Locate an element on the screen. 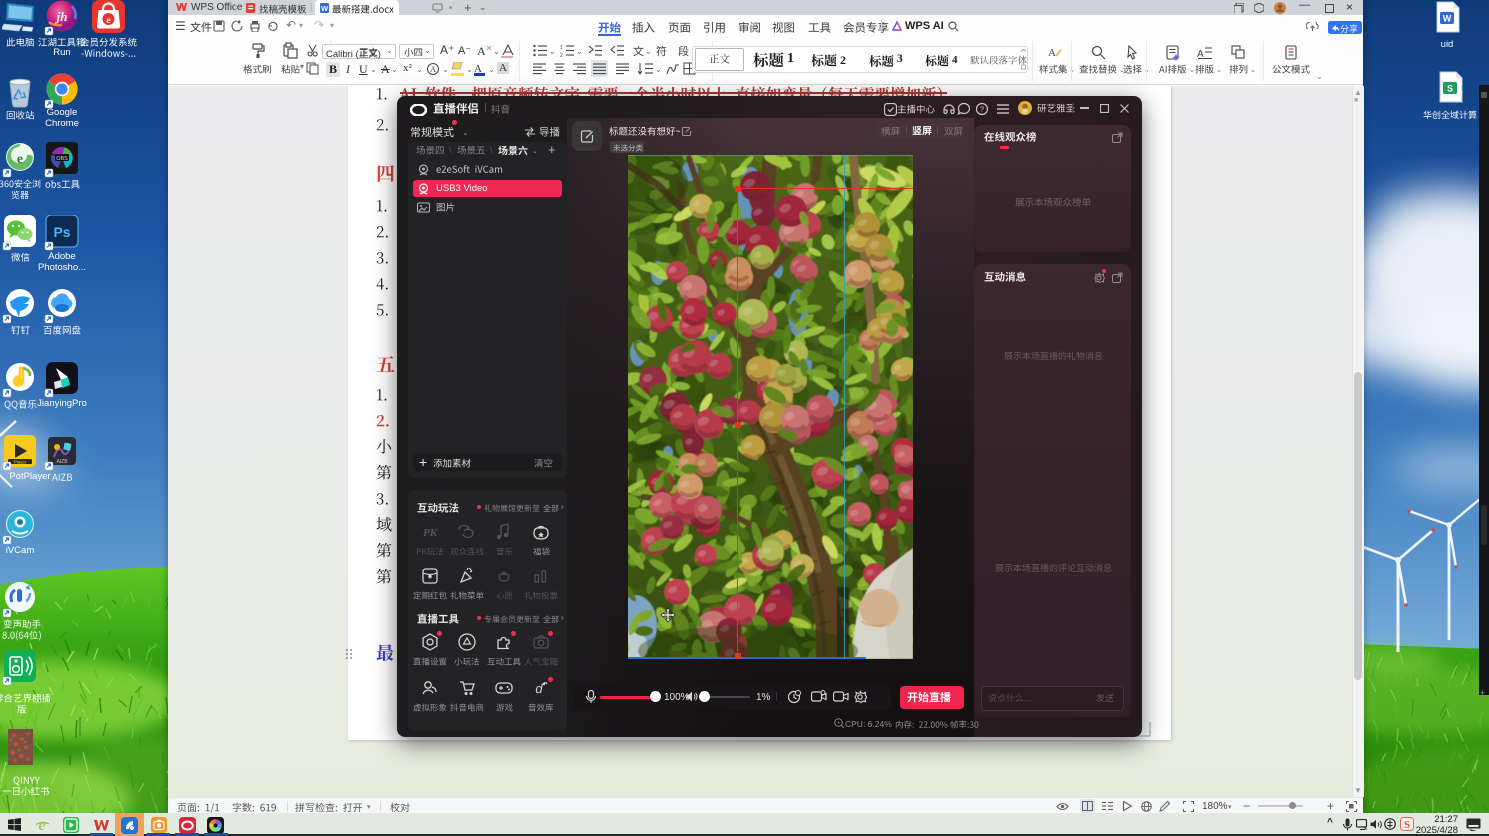 This screenshot has width=1489, height=836. svg-text: d is located at coordinates (539, 688).